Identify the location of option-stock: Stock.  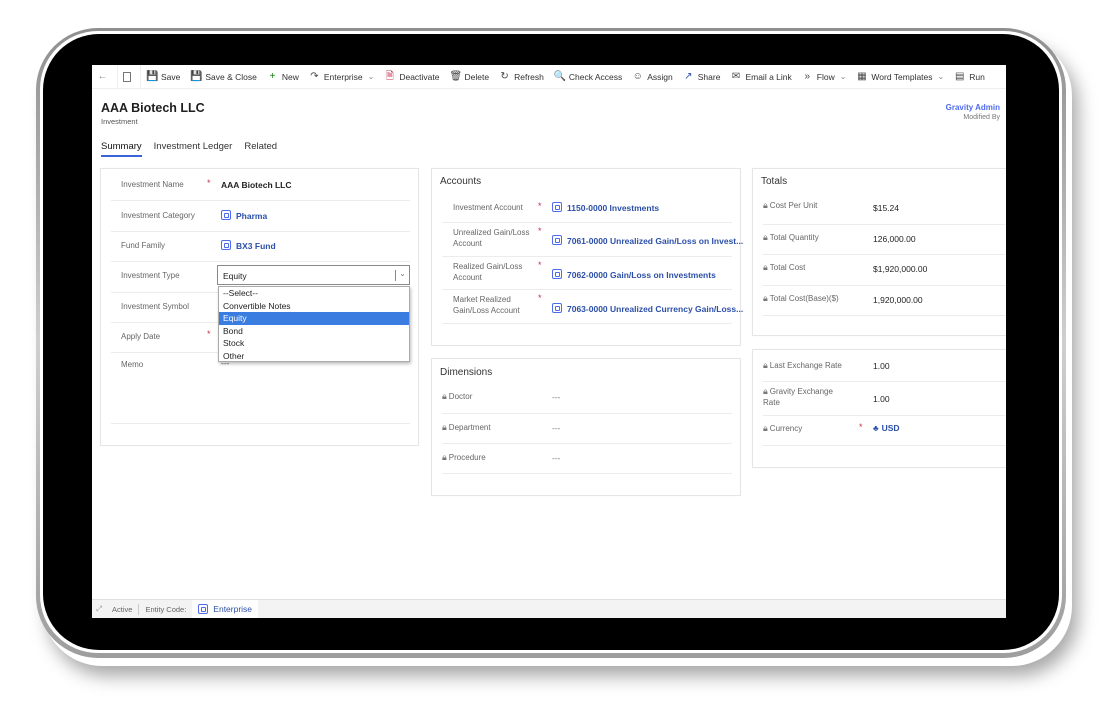
(314, 343).